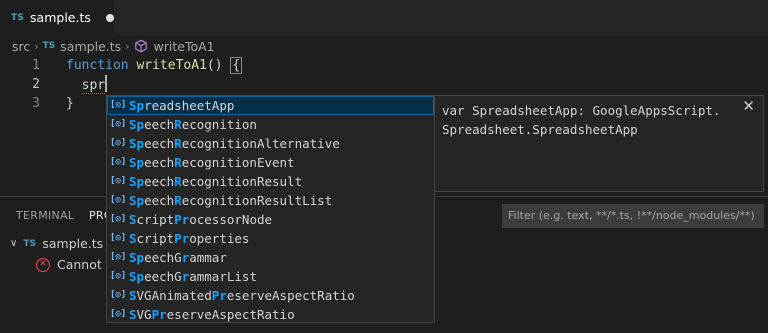  Describe the element at coordinates (384, 17) in the screenshot. I see `editor-tab-bar: TS sample.ts` at that location.